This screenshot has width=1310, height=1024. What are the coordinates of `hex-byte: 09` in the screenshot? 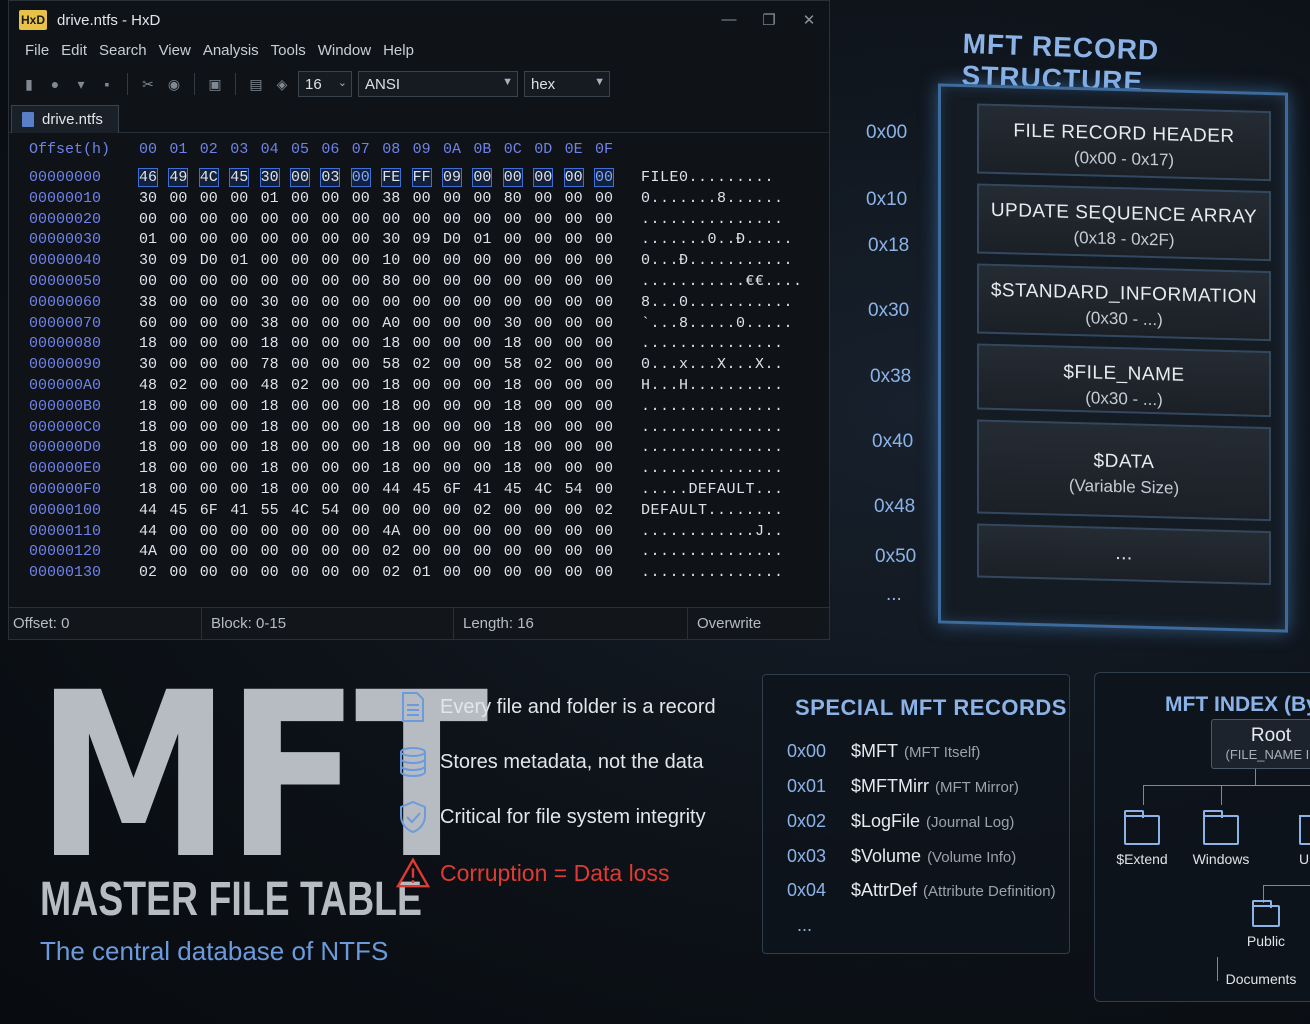 It's located at (178, 260).